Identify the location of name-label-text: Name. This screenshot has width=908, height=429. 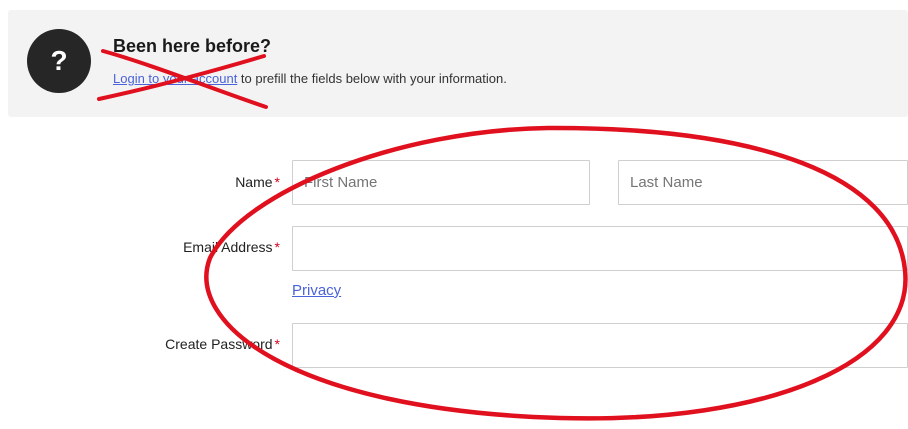
(254, 182).